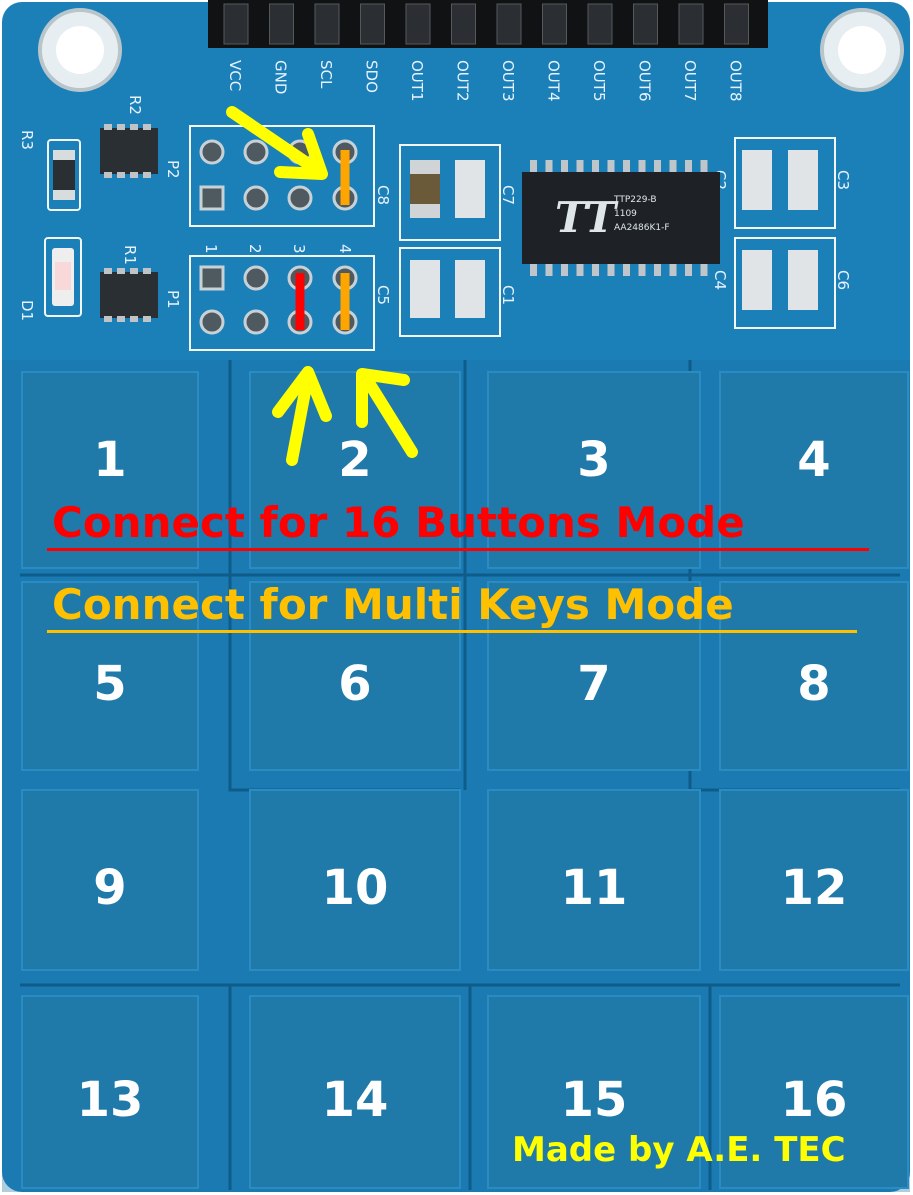 This screenshot has height=1195, width=913. Describe the element at coordinates (326, 74) in the screenshot. I see `header-pin-label: SCL` at that location.